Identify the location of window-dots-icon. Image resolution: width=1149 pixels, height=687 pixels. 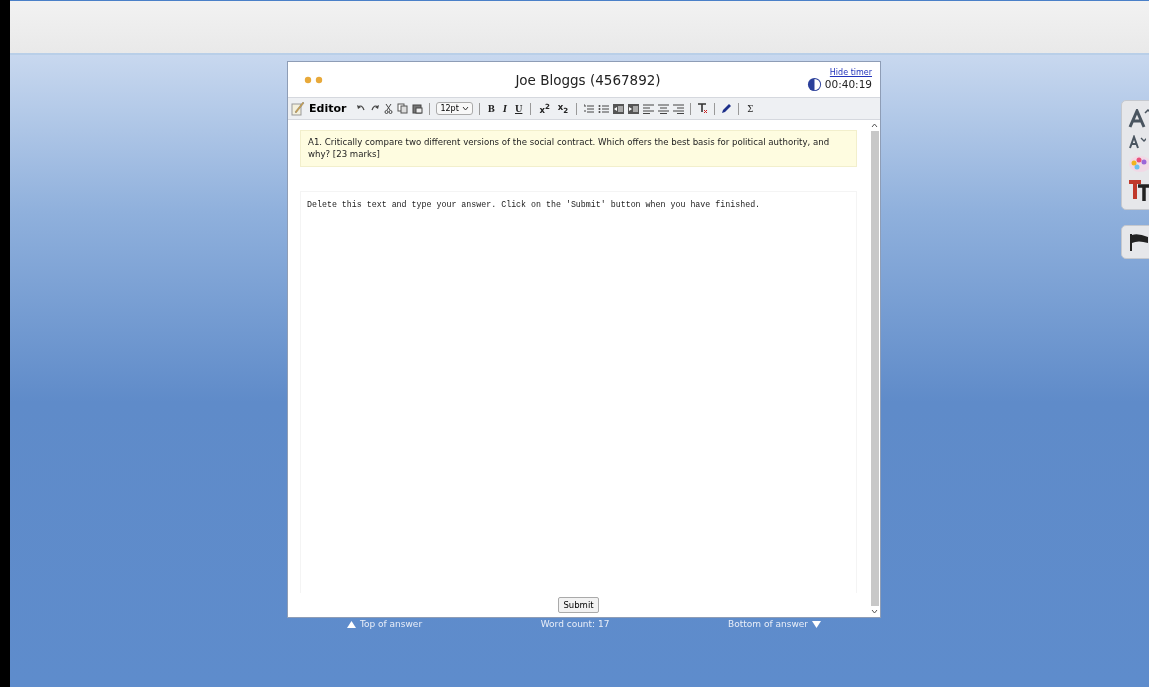
(314, 79).